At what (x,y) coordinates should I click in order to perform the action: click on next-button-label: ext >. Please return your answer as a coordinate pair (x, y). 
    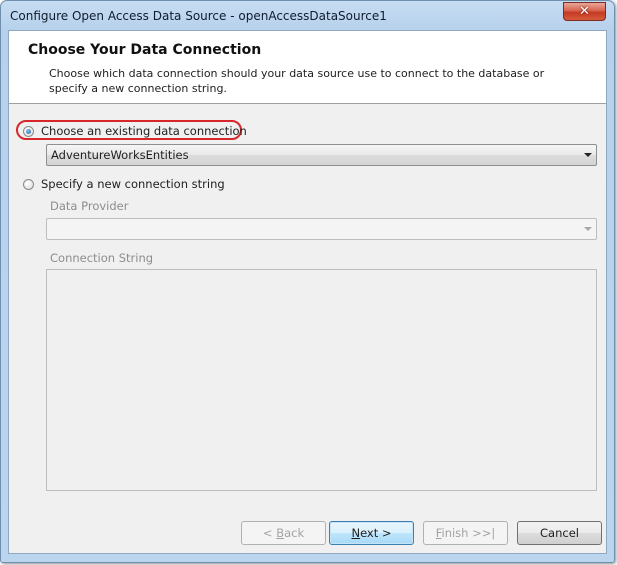
    Looking at the image, I should click on (376, 533).